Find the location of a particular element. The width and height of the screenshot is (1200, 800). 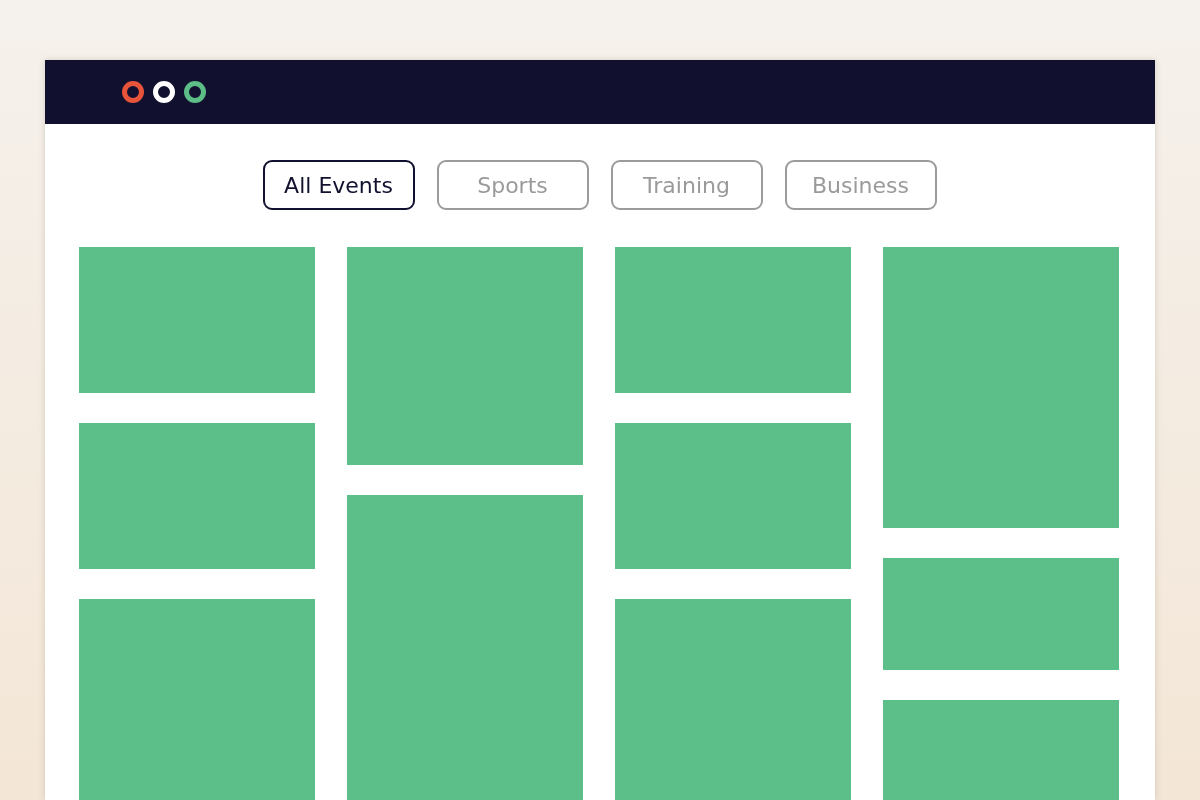

filter-tab: All Events is located at coordinates (338, 185).